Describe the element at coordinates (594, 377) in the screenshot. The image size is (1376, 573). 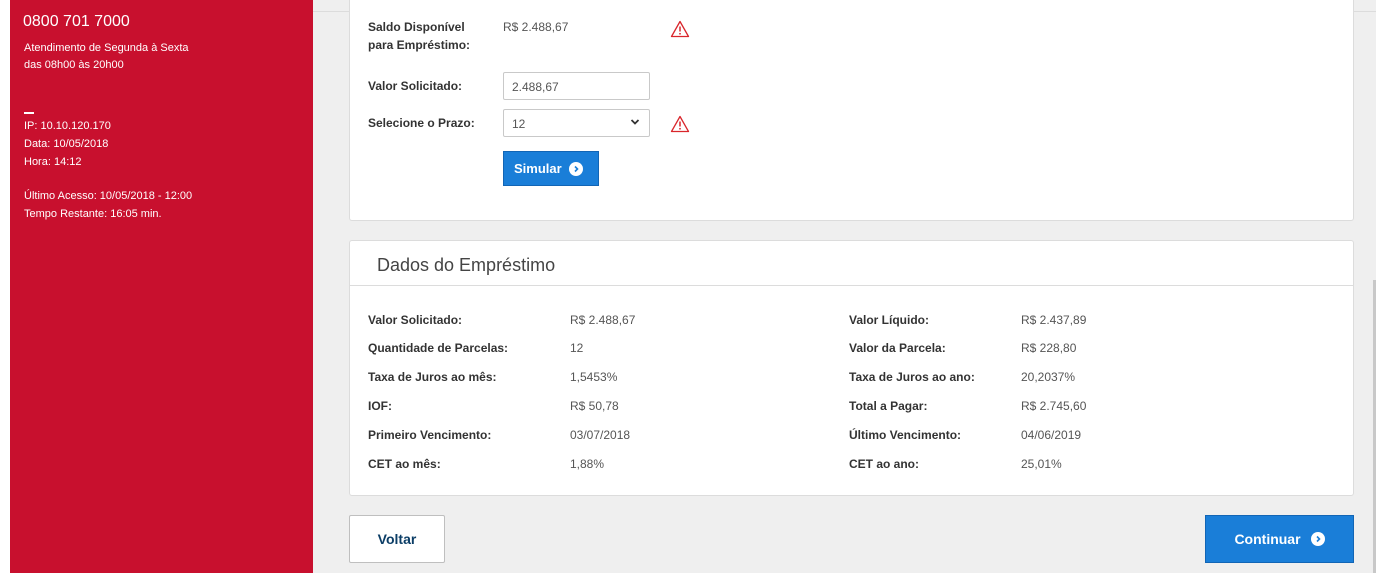
I see `detail-value: 1,5453%` at that location.